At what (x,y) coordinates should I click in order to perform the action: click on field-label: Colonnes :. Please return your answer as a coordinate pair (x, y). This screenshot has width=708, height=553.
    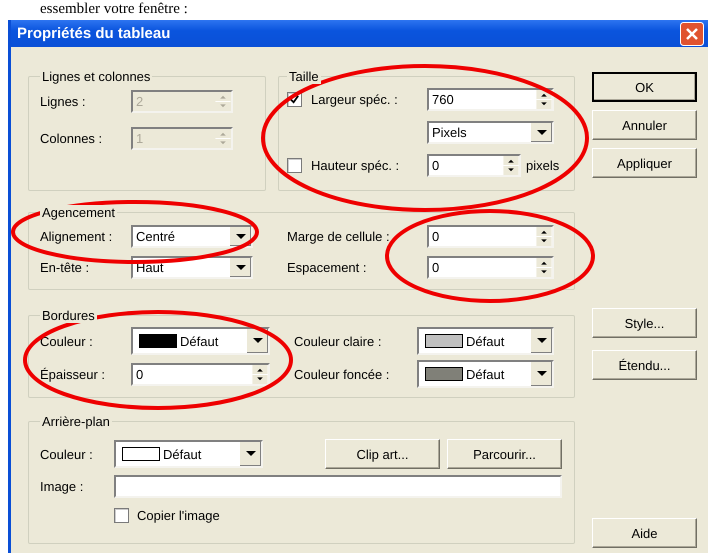
    Looking at the image, I should click on (72, 138).